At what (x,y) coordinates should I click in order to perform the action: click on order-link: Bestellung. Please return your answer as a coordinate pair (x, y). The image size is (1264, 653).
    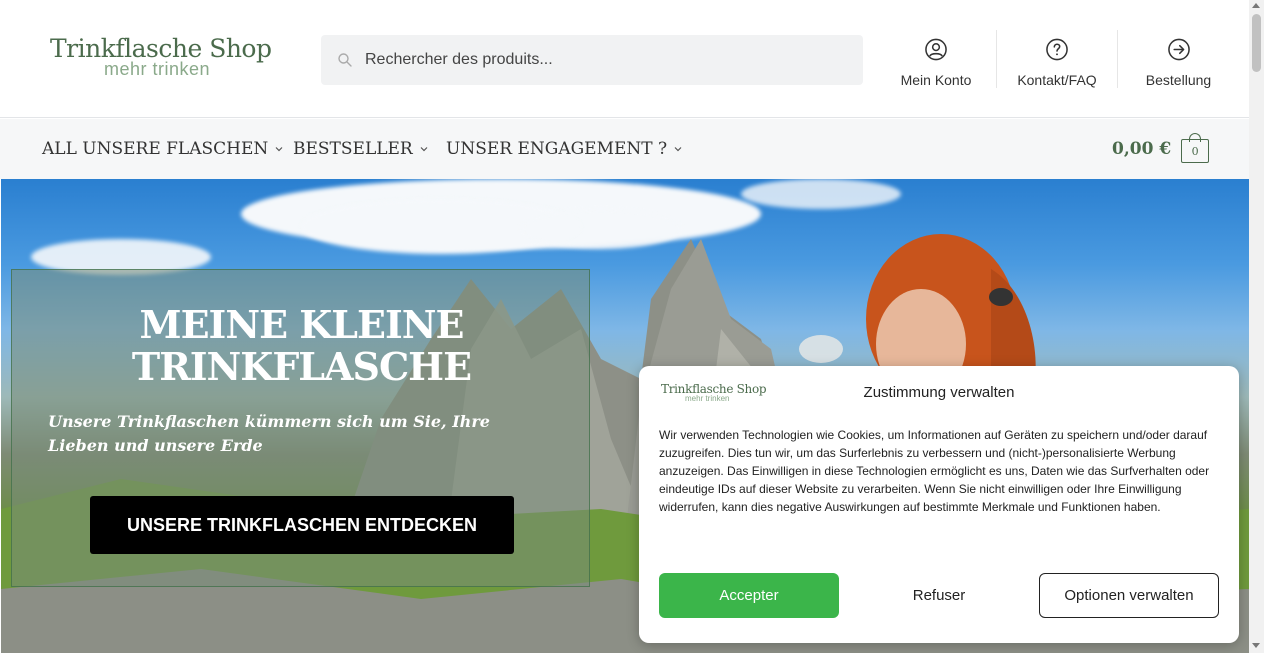
    Looking at the image, I should click on (1178, 59).